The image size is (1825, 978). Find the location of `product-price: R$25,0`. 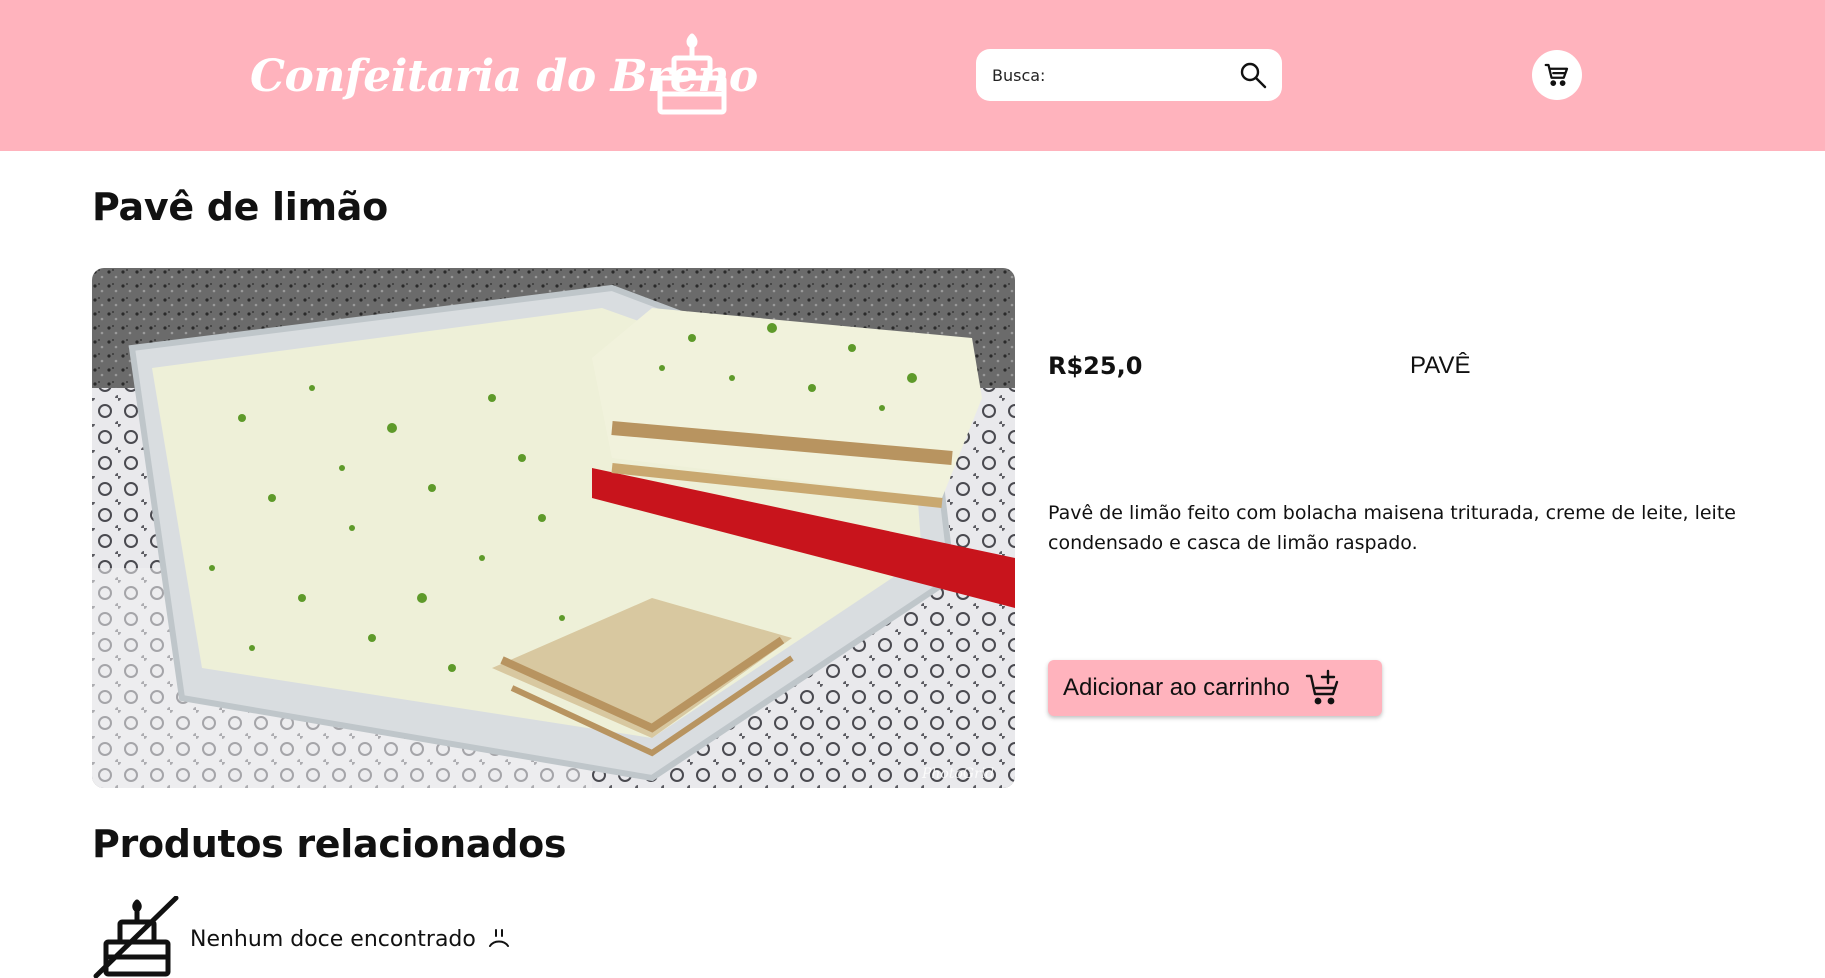

product-price: R$25,0 is located at coordinates (1095, 366).